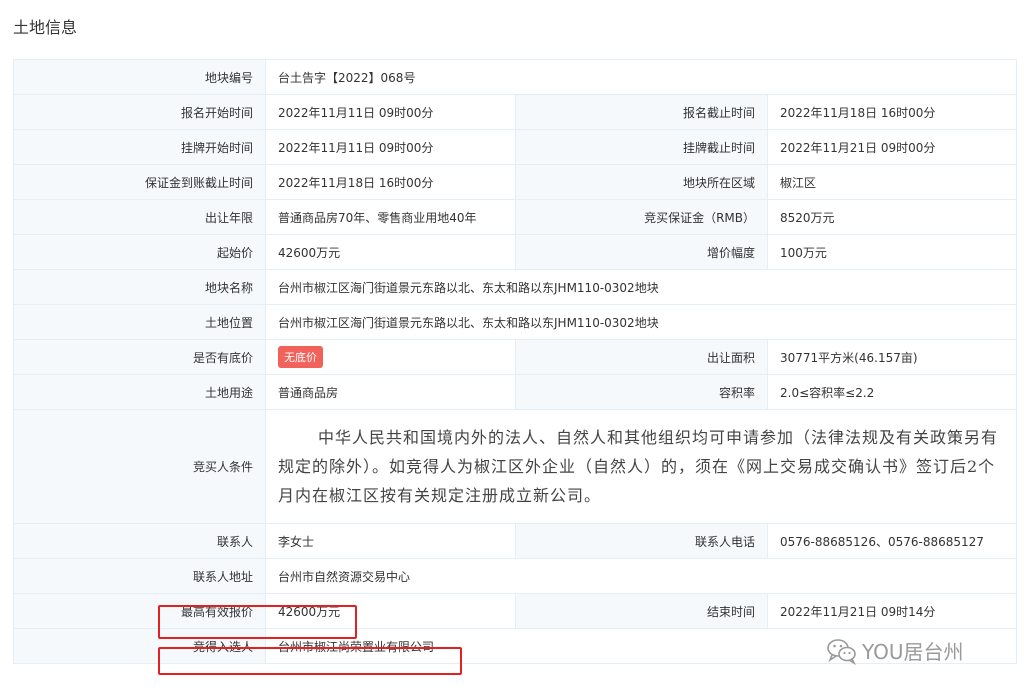  I want to click on reserve-cell: 无底价, so click(390, 357).